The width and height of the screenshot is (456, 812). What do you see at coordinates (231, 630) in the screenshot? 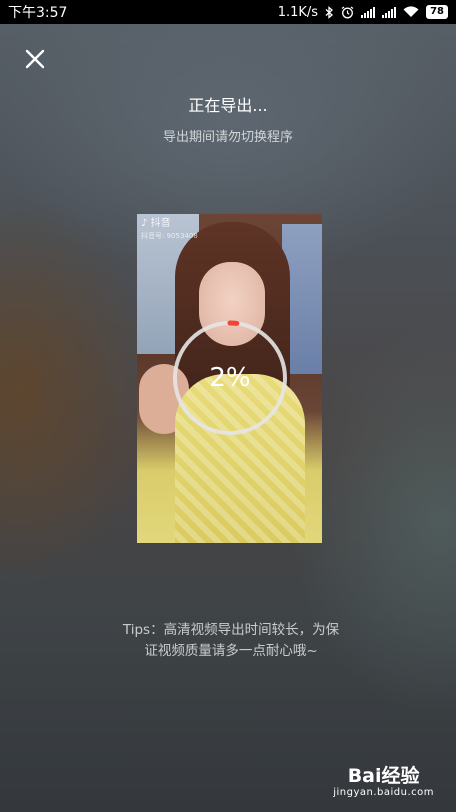
I see `tips-line-1: Tips：高清视频导出时间较长，为保` at bounding box center [231, 630].